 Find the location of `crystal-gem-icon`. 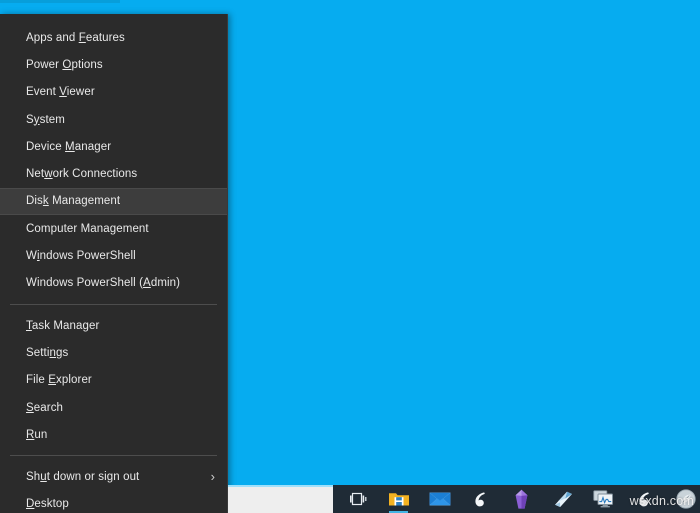

crystal-gem-icon is located at coordinates (521, 499).